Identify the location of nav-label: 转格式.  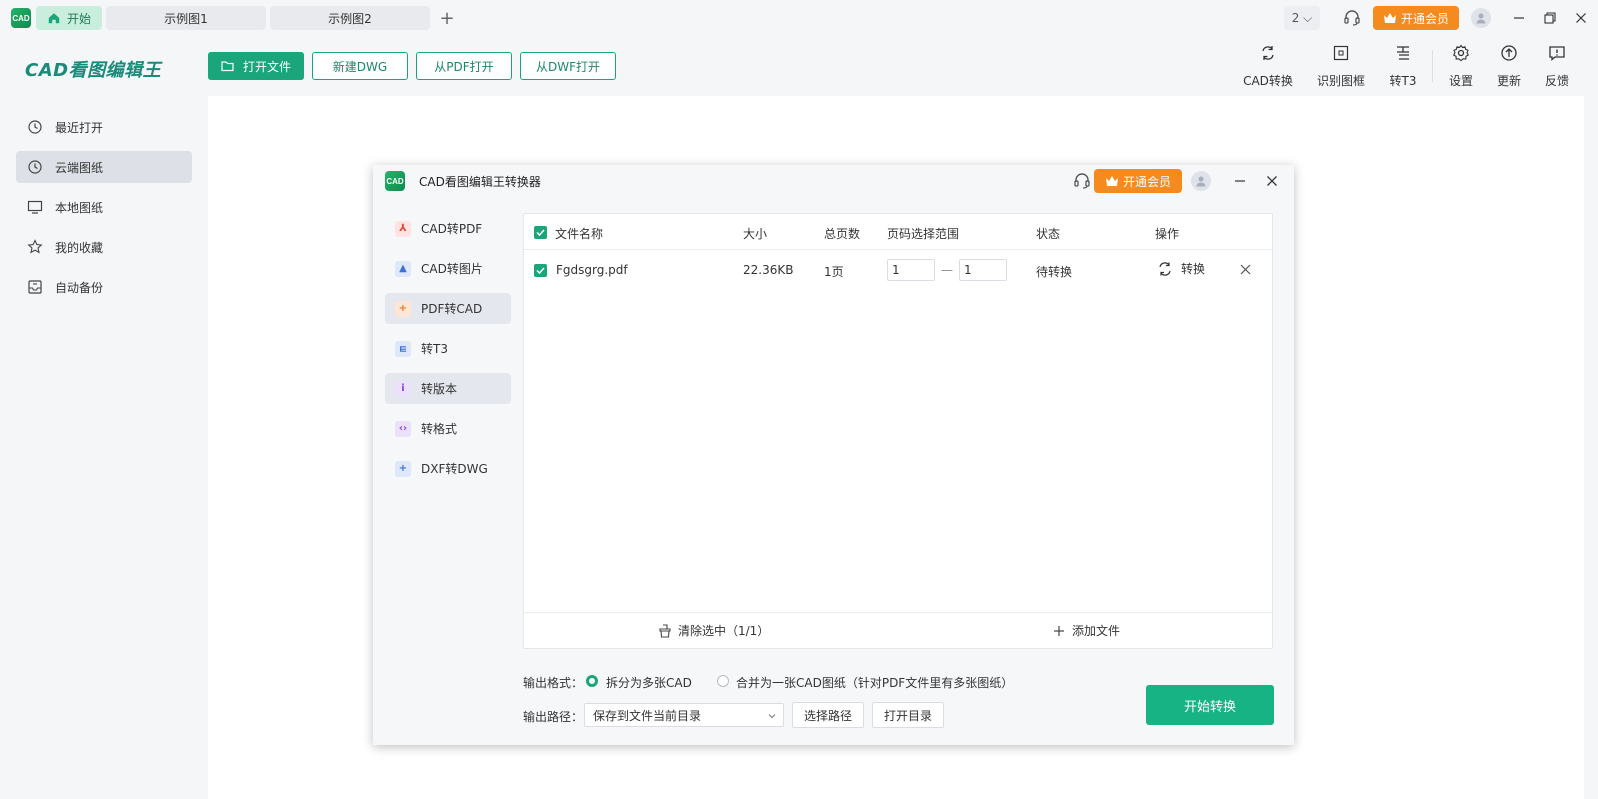
(439, 429).